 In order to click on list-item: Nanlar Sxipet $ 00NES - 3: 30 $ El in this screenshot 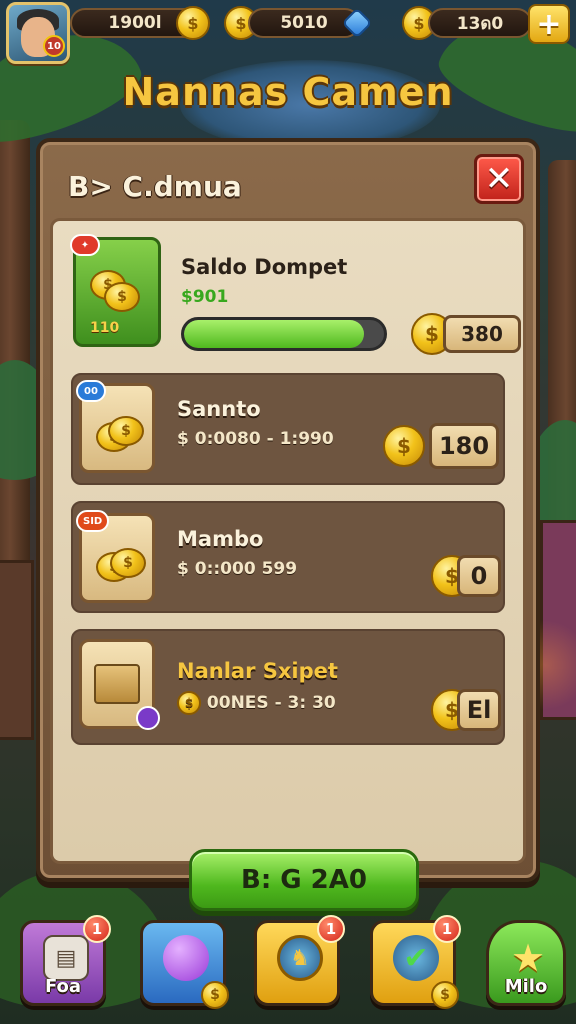, I will do `click(288, 687)`.